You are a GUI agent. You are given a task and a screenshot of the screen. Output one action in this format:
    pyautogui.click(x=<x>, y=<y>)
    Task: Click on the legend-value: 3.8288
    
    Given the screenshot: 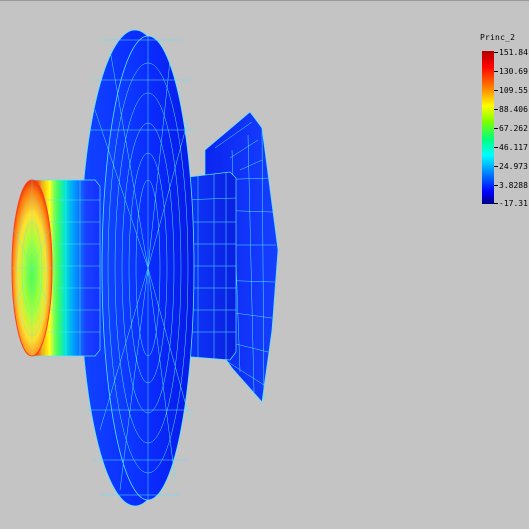 What is the action you would take?
    pyautogui.click(x=513, y=185)
    